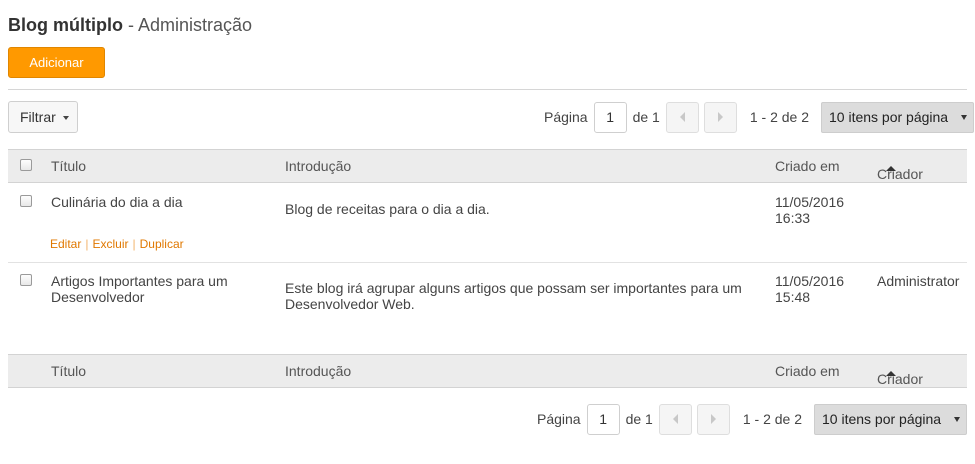 Image resolution: width=975 pixels, height=464 pixels. What do you see at coordinates (918, 281) in the screenshot?
I see `row-creator: Administrator` at bounding box center [918, 281].